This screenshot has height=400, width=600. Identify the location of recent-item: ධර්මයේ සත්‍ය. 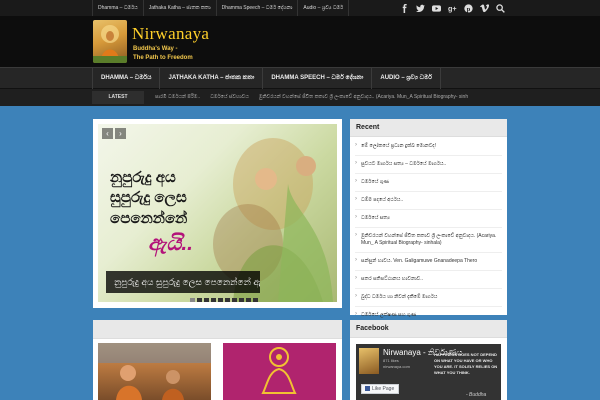
(428, 219).